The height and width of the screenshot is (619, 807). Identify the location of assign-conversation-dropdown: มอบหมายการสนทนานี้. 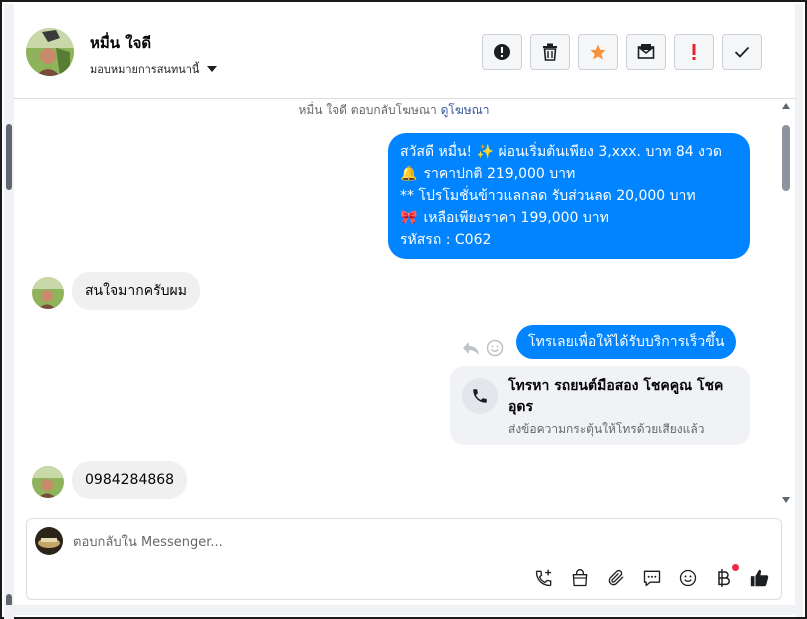
(154, 69).